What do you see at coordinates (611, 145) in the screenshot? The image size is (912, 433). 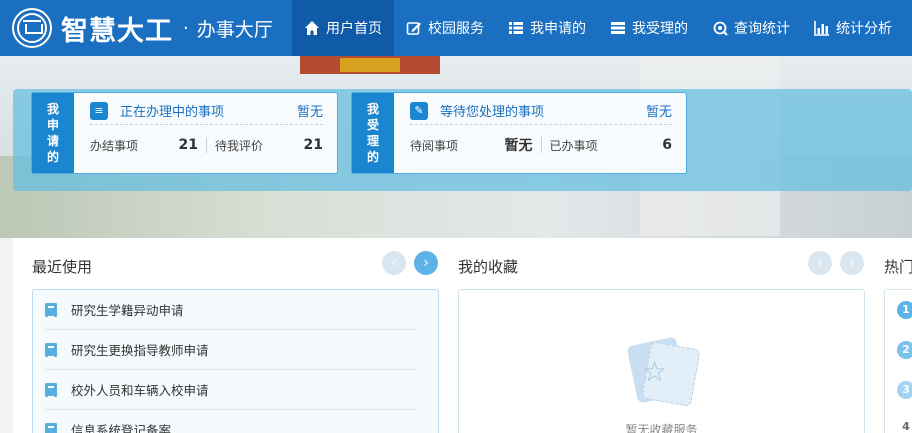 I see `done-stat: 已办事项 6` at bounding box center [611, 145].